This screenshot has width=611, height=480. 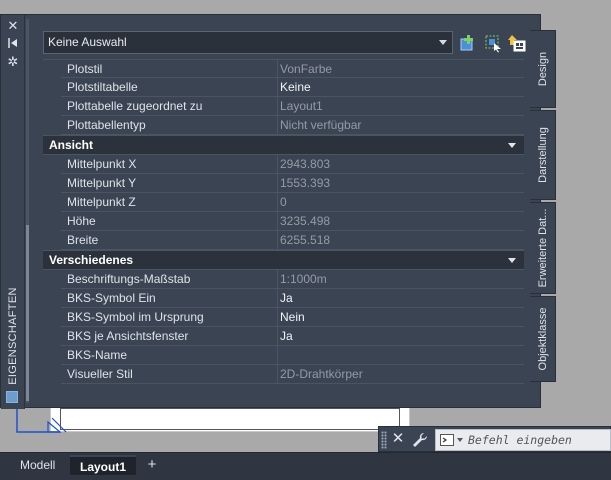 What do you see at coordinates (301, 106) in the screenshot?
I see `property-value: Layout1` at bounding box center [301, 106].